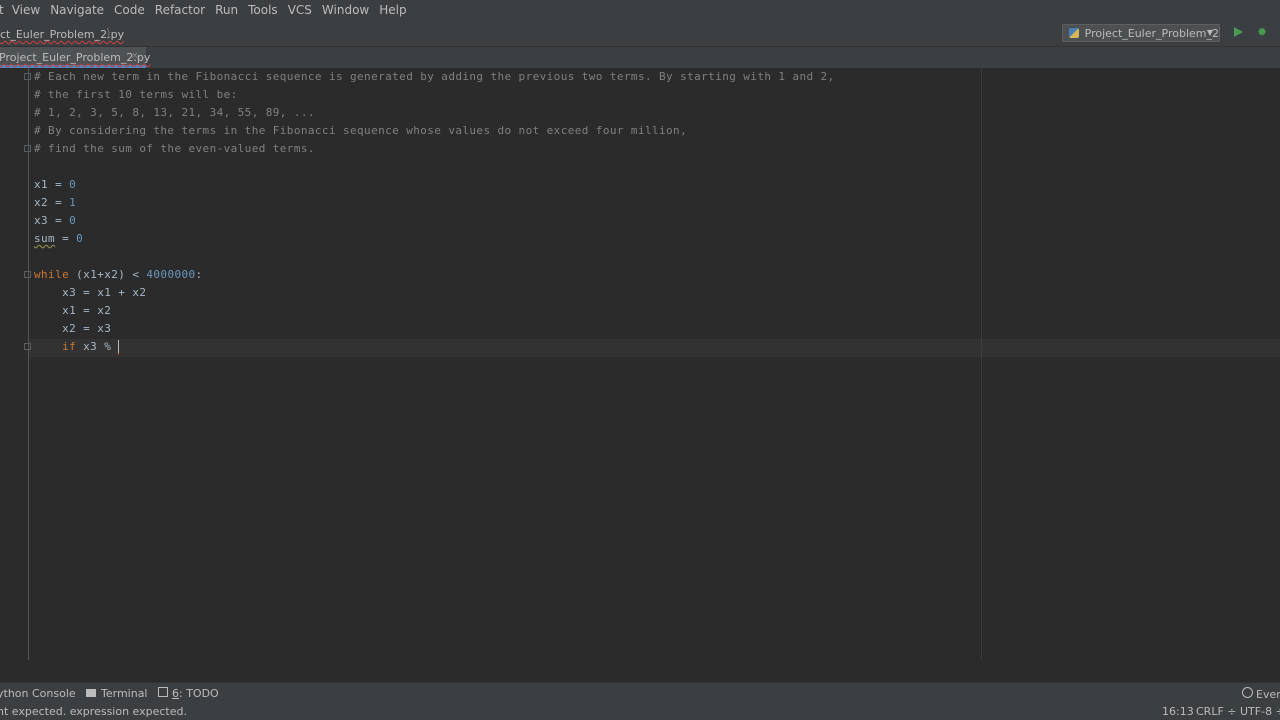 The image size is (1280, 720). What do you see at coordinates (41, 220) in the screenshot?
I see `variable-x3: x3` at bounding box center [41, 220].